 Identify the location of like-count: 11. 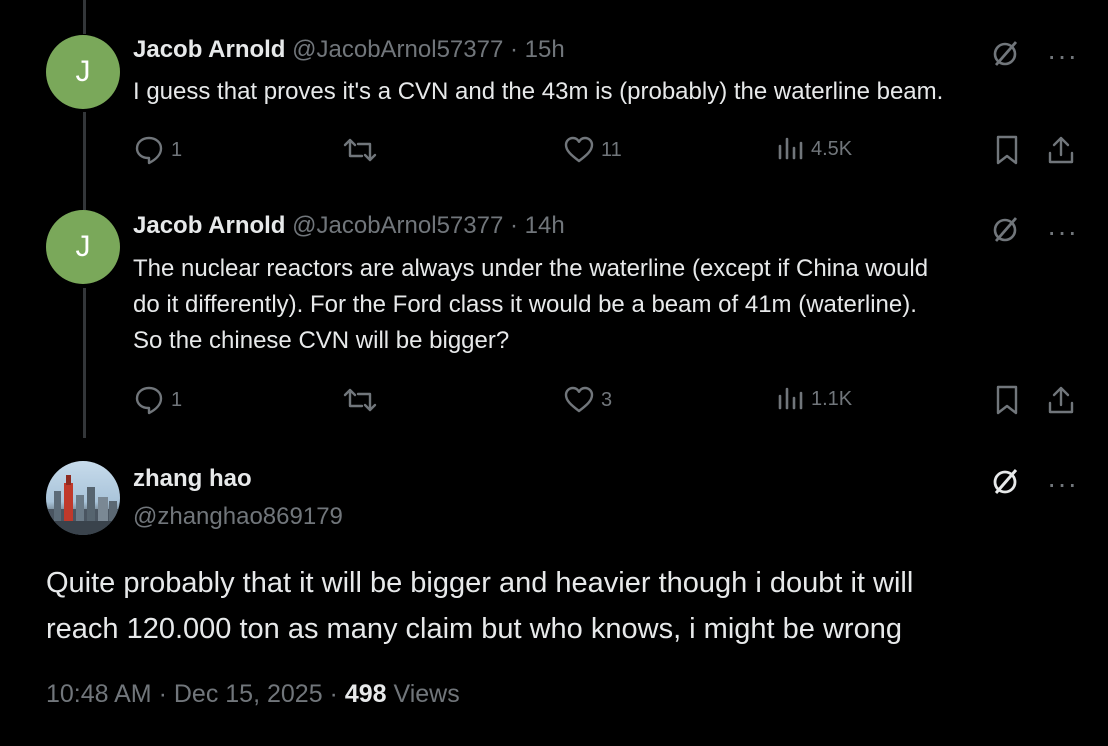
(611, 149).